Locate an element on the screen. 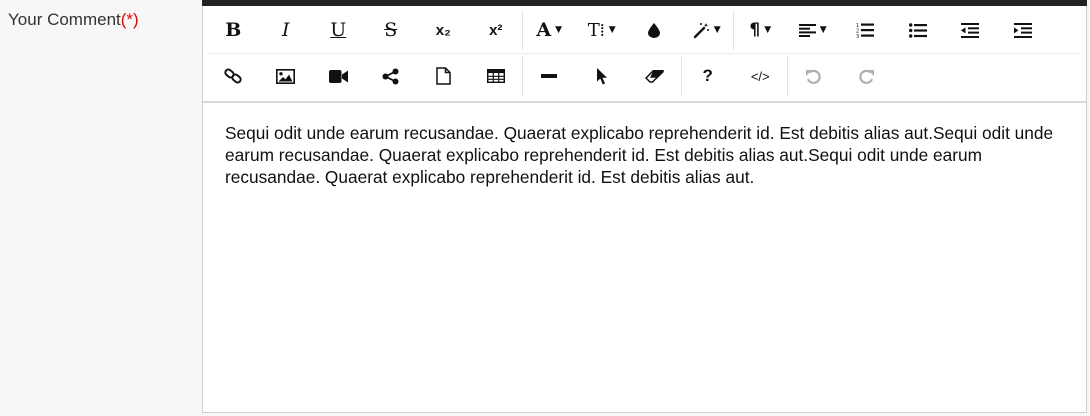 The width and height of the screenshot is (1090, 416). superscript-button: x² is located at coordinates (496, 30).